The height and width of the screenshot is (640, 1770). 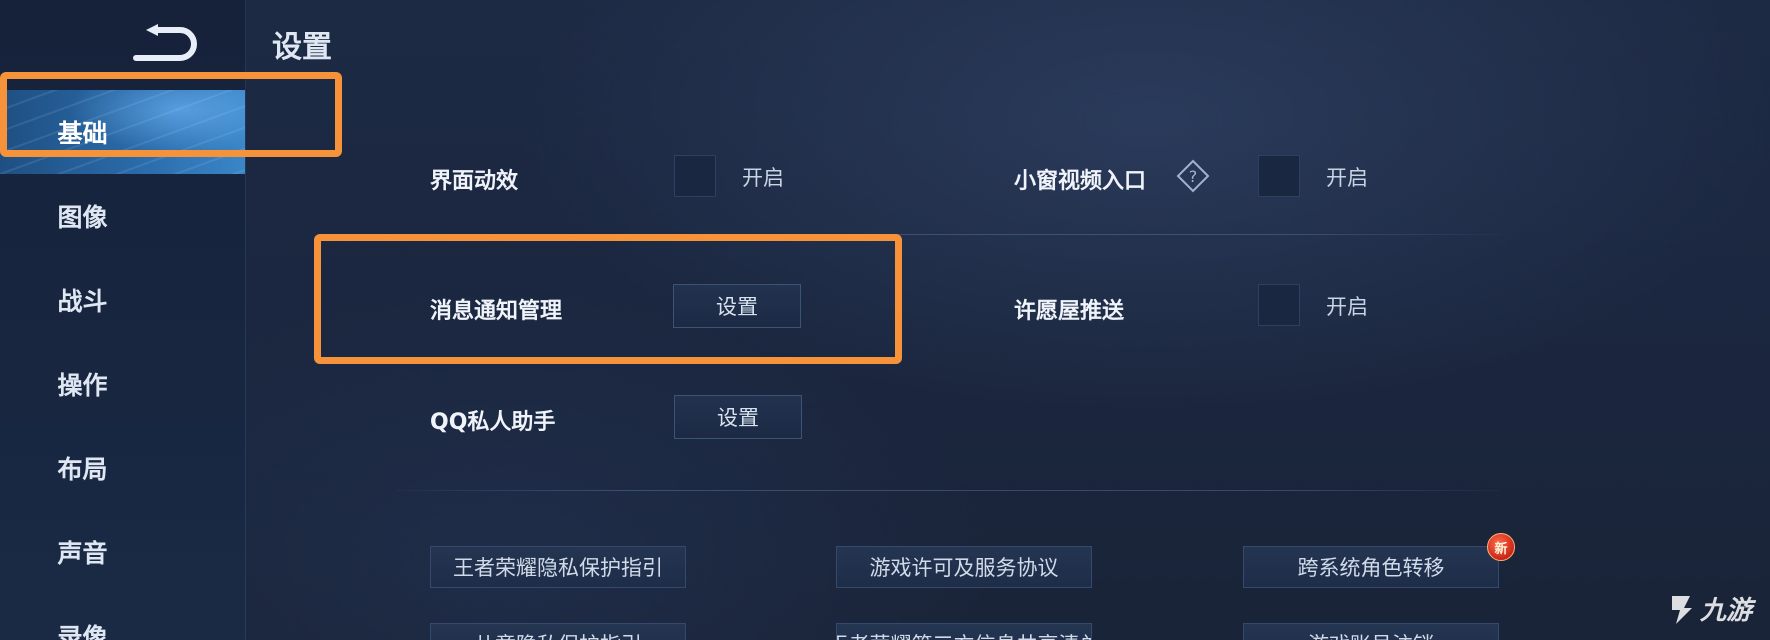 What do you see at coordinates (948, 490) in the screenshot?
I see `section-divider` at bounding box center [948, 490].